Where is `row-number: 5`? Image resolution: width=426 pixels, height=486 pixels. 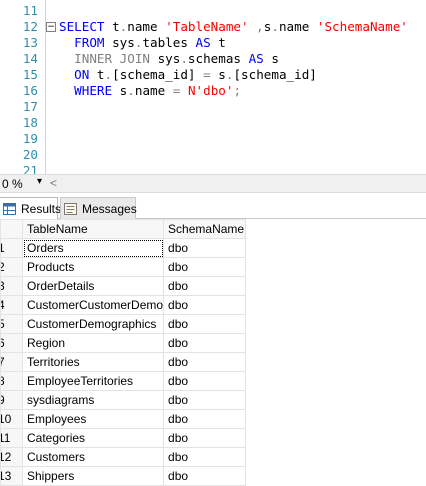 row-number: 5 is located at coordinates (12, 324).